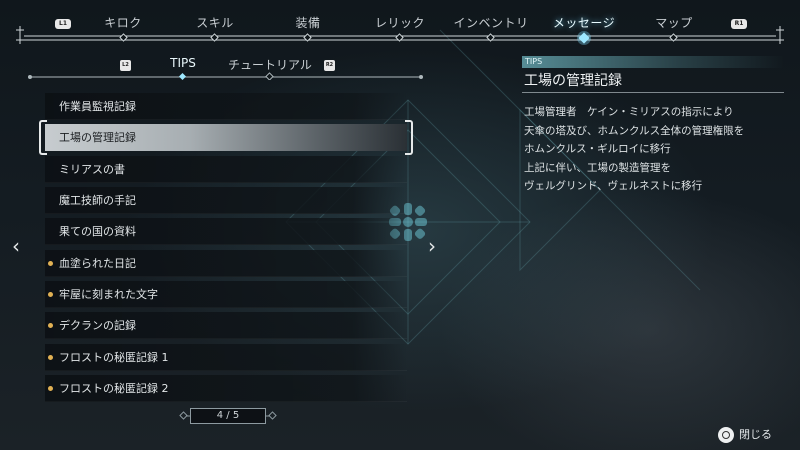  I want to click on detail-title: 工場の管理記録, so click(653, 81).